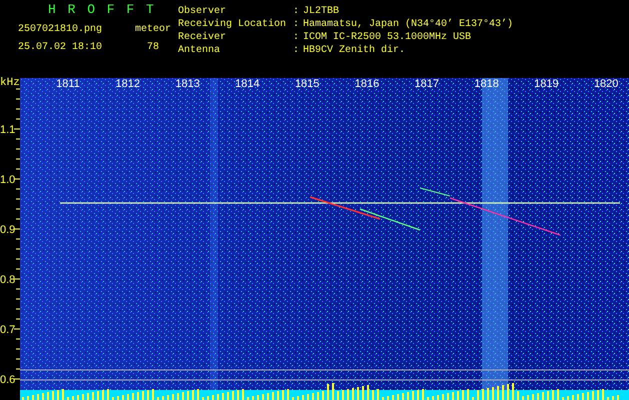 The height and width of the screenshot is (400, 629). Describe the element at coordinates (8, 230) in the screenshot. I see `y-tick-label: 0.9` at that location.